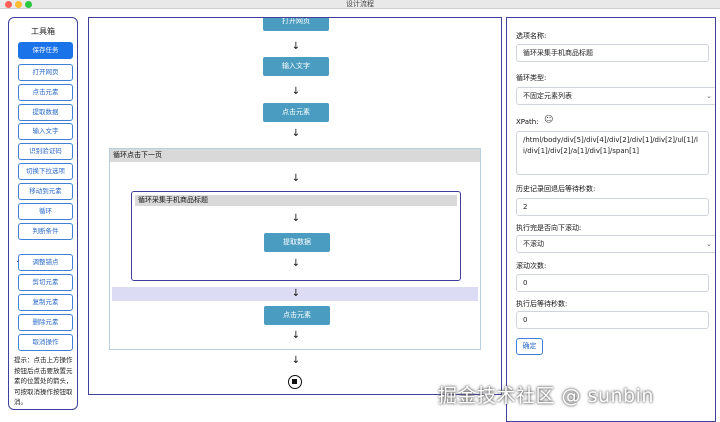 The width and height of the screenshot is (720, 422). What do you see at coordinates (531, 78) in the screenshot?
I see `loop-type-label: 循环类型:` at bounding box center [531, 78].